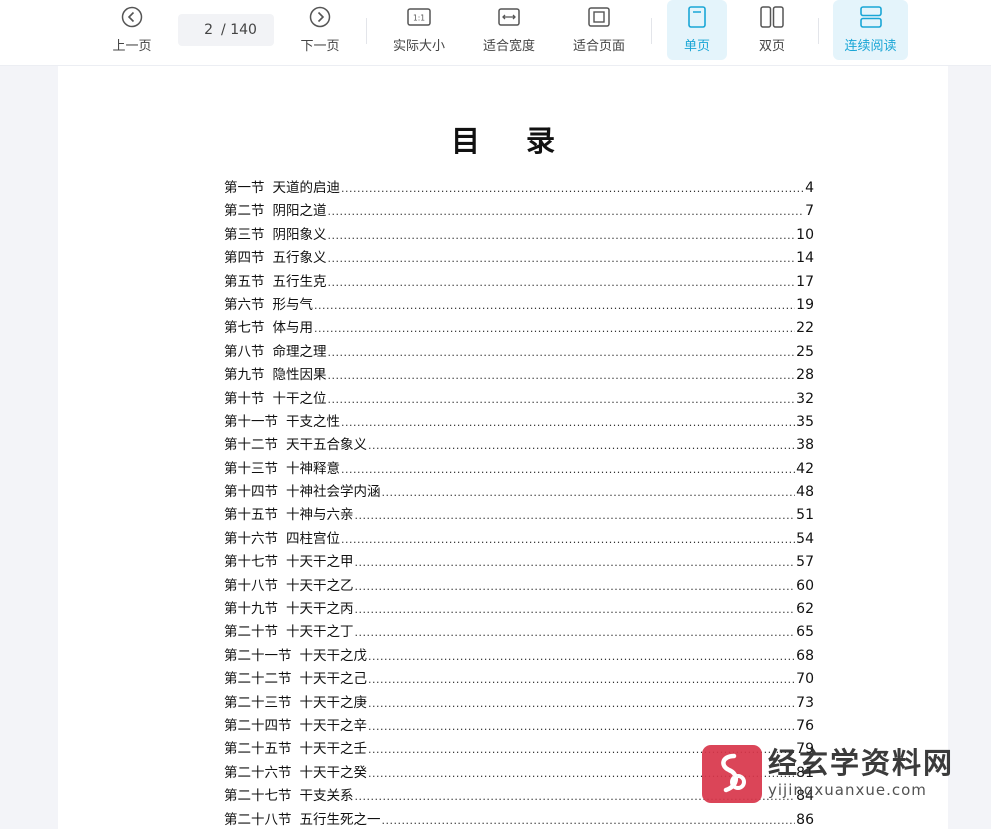 This screenshot has width=991, height=829. What do you see at coordinates (509, 30) in the screenshot?
I see `fit-width-button: 适合宽度` at bounding box center [509, 30].